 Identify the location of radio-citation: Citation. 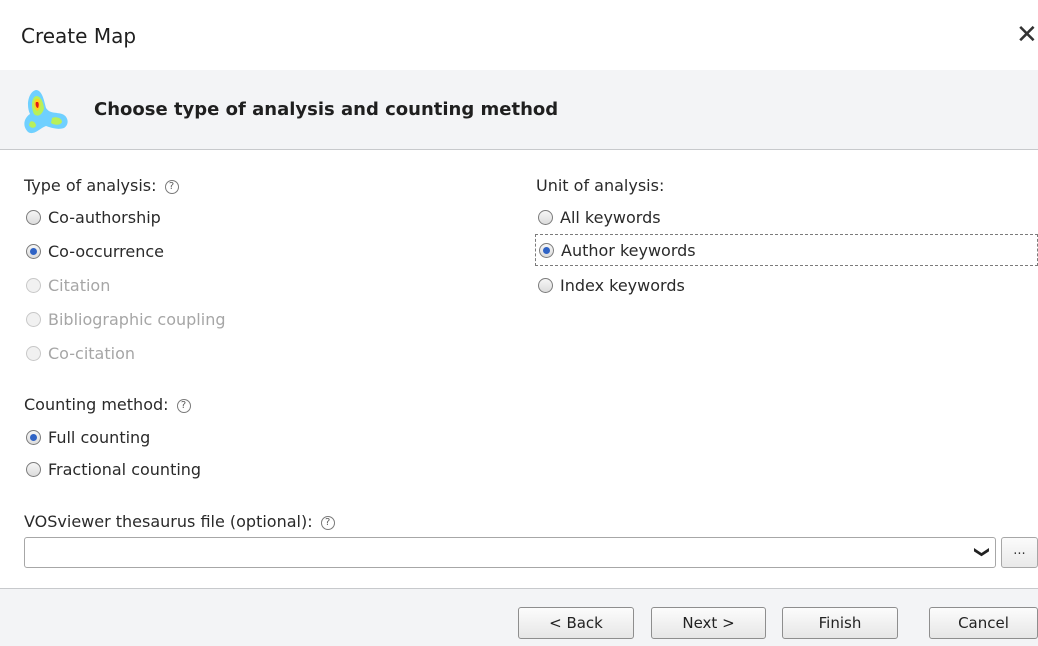
(68, 285).